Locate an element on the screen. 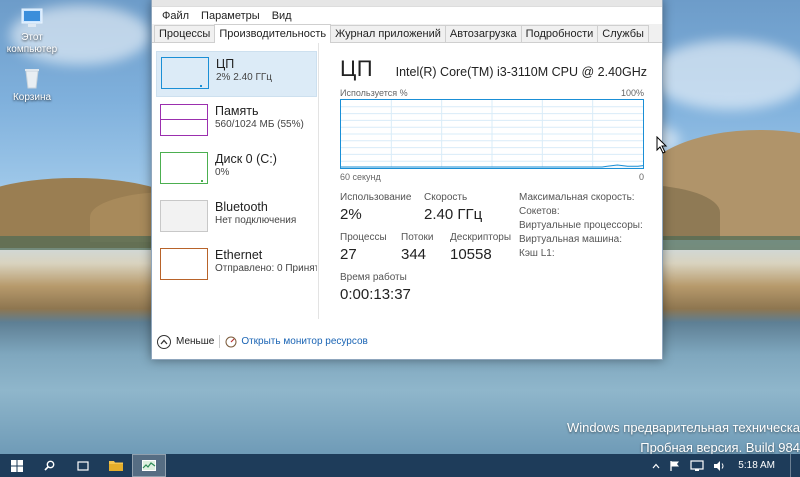  speed-label: Скорость is located at coordinates (446, 197).